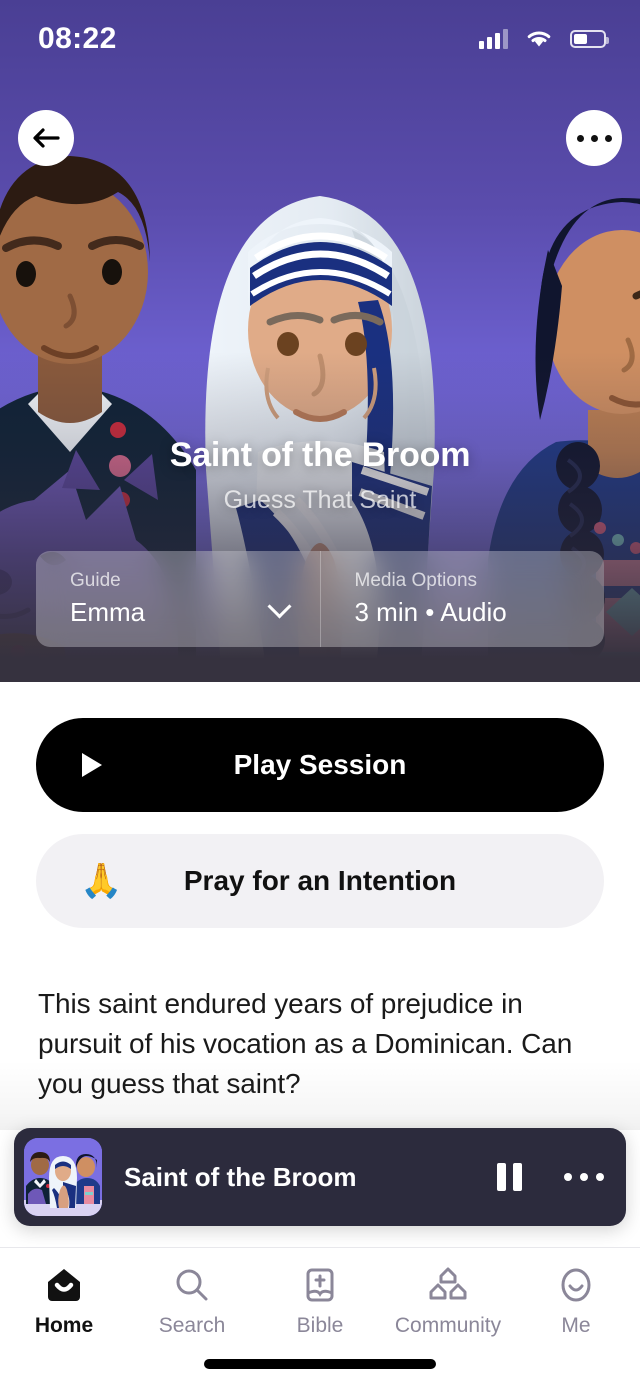 This screenshot has height=1387, width=640. What do you see at coordinates (493, 39) in the screenshot?
I see `cellular-signal-icon` at bounding box center [493, 39].